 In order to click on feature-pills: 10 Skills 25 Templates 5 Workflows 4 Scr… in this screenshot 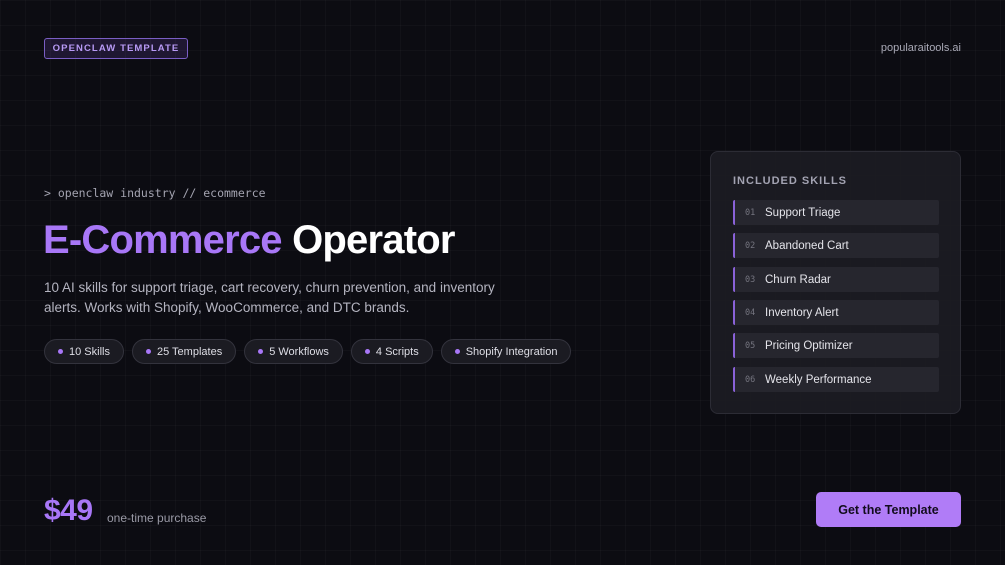, I will do `click(308, 351)`.